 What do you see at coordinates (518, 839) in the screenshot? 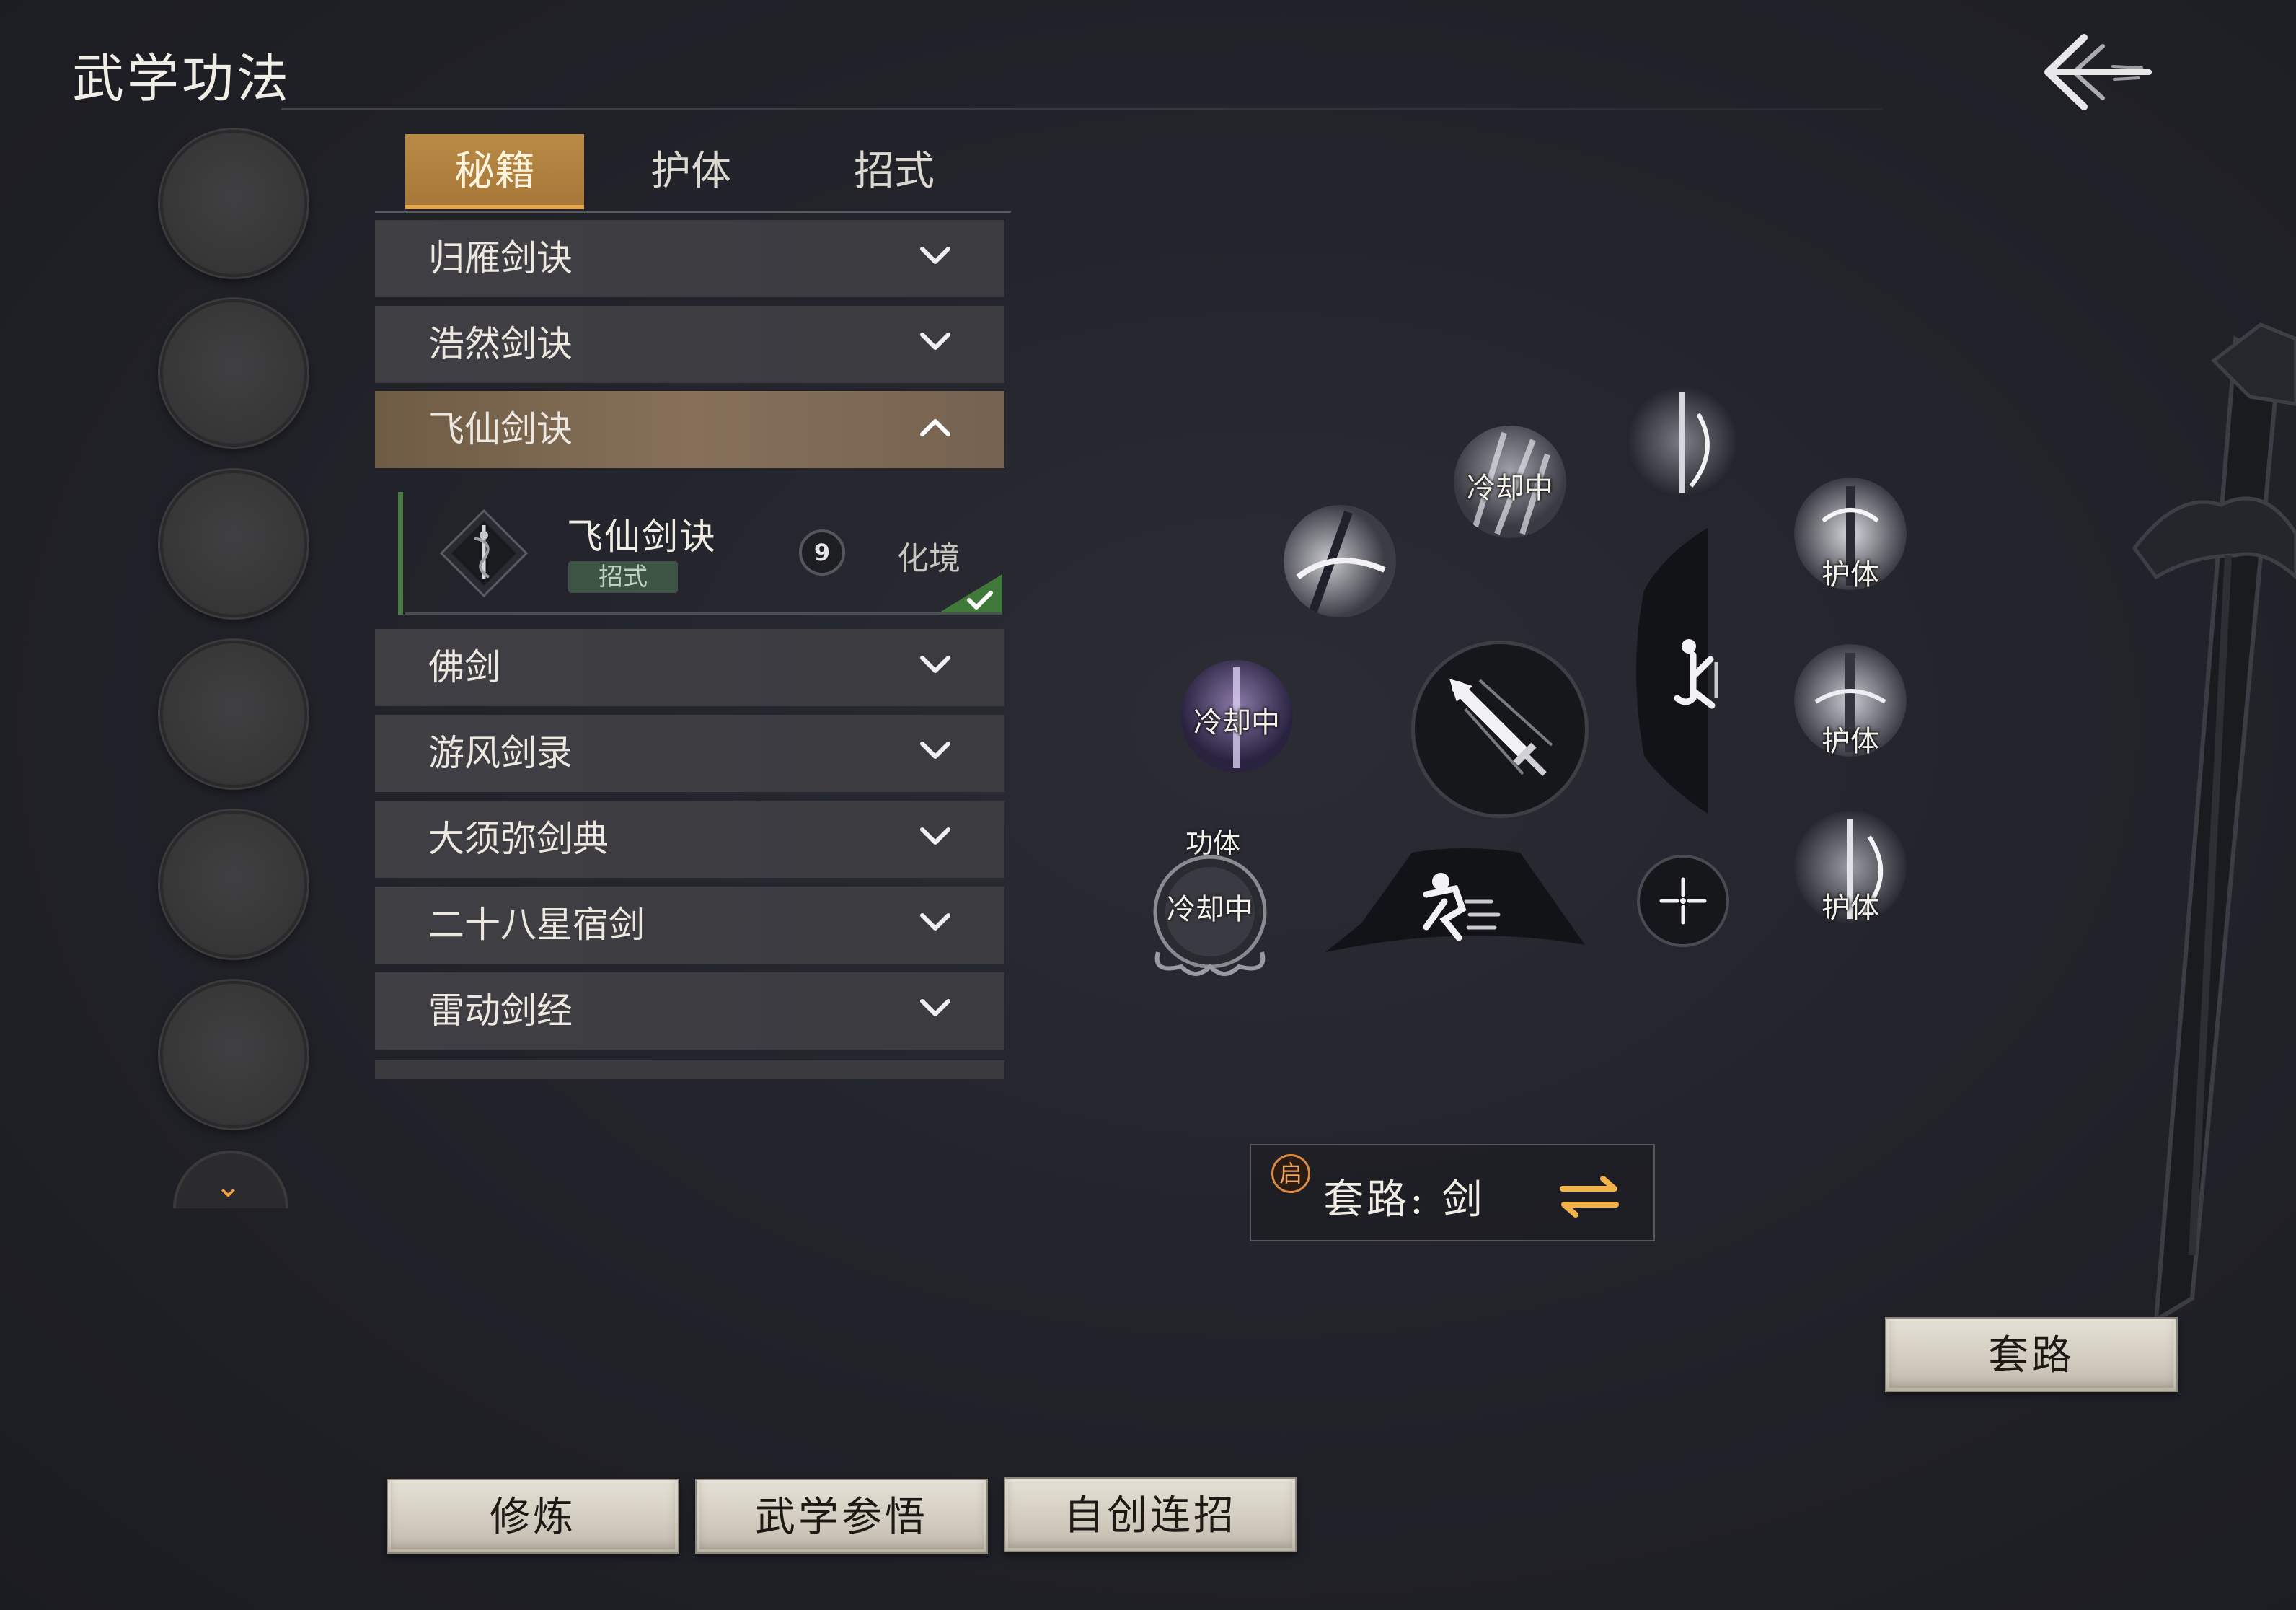
I see `book-label: 大须弥剑典` at bounding box center [518, 839].